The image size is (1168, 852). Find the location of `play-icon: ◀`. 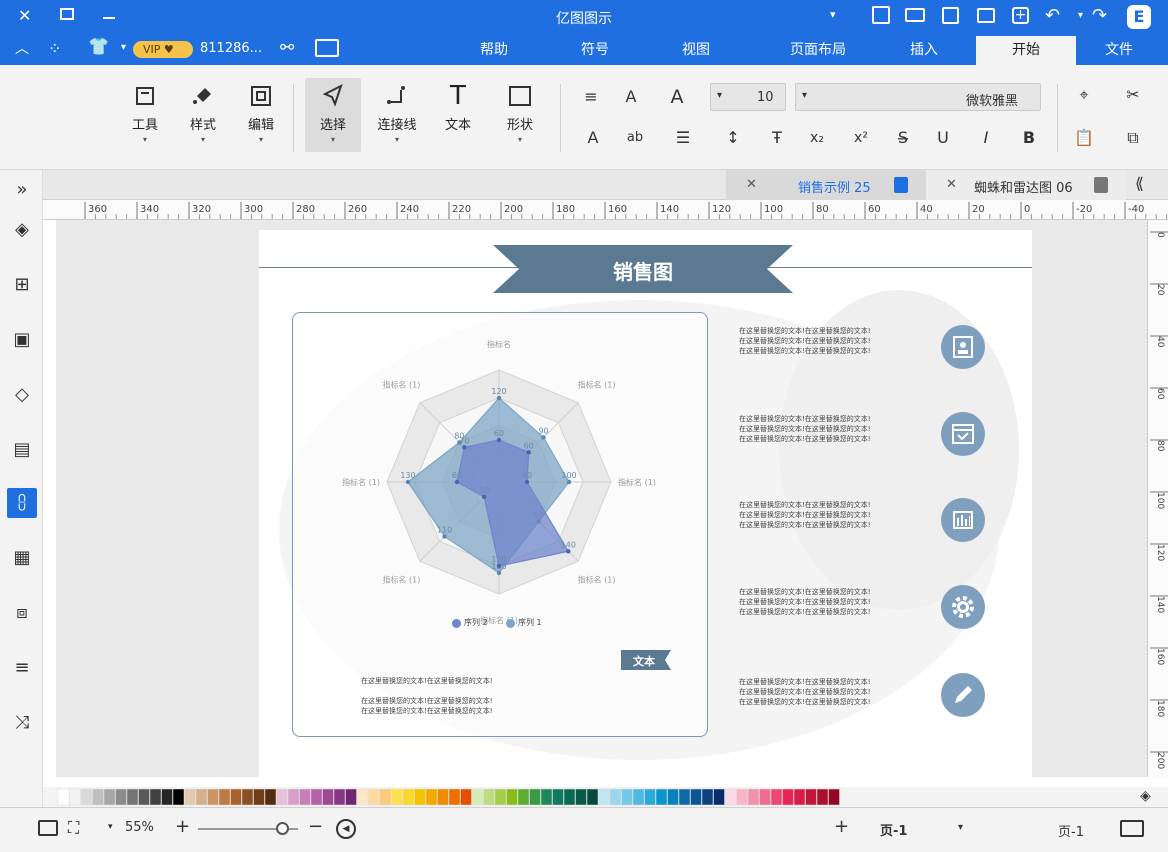

play-icon: ◀ is located at coordinates (346, 829).